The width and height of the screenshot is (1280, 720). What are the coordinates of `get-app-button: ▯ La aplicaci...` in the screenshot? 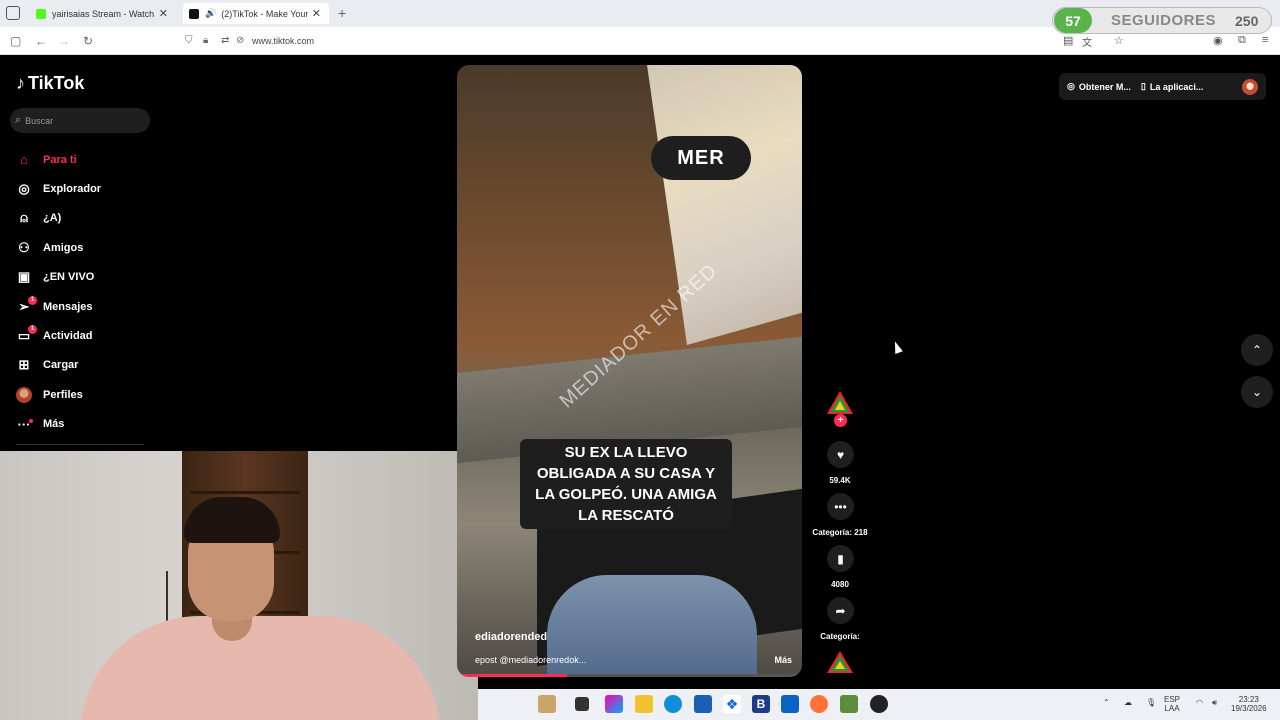 It's located at (1172, 86).